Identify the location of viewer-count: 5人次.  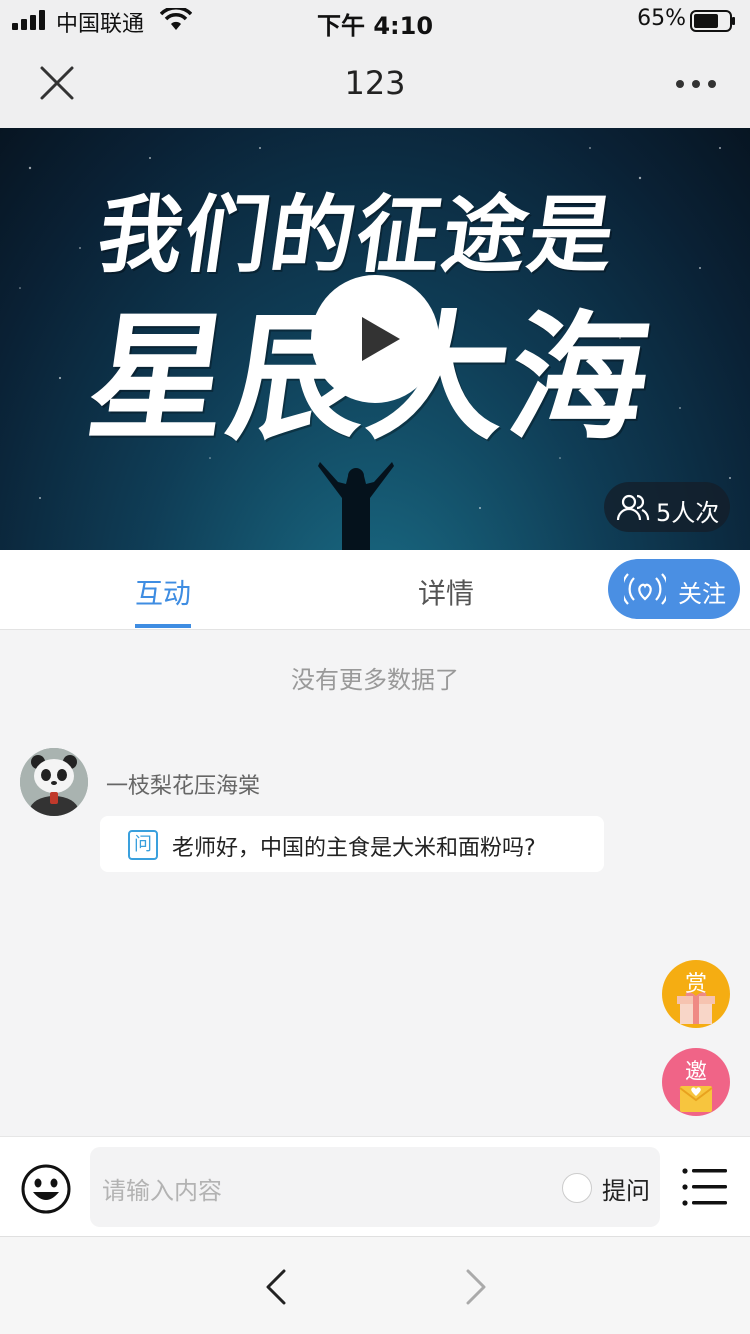
(688, 513).